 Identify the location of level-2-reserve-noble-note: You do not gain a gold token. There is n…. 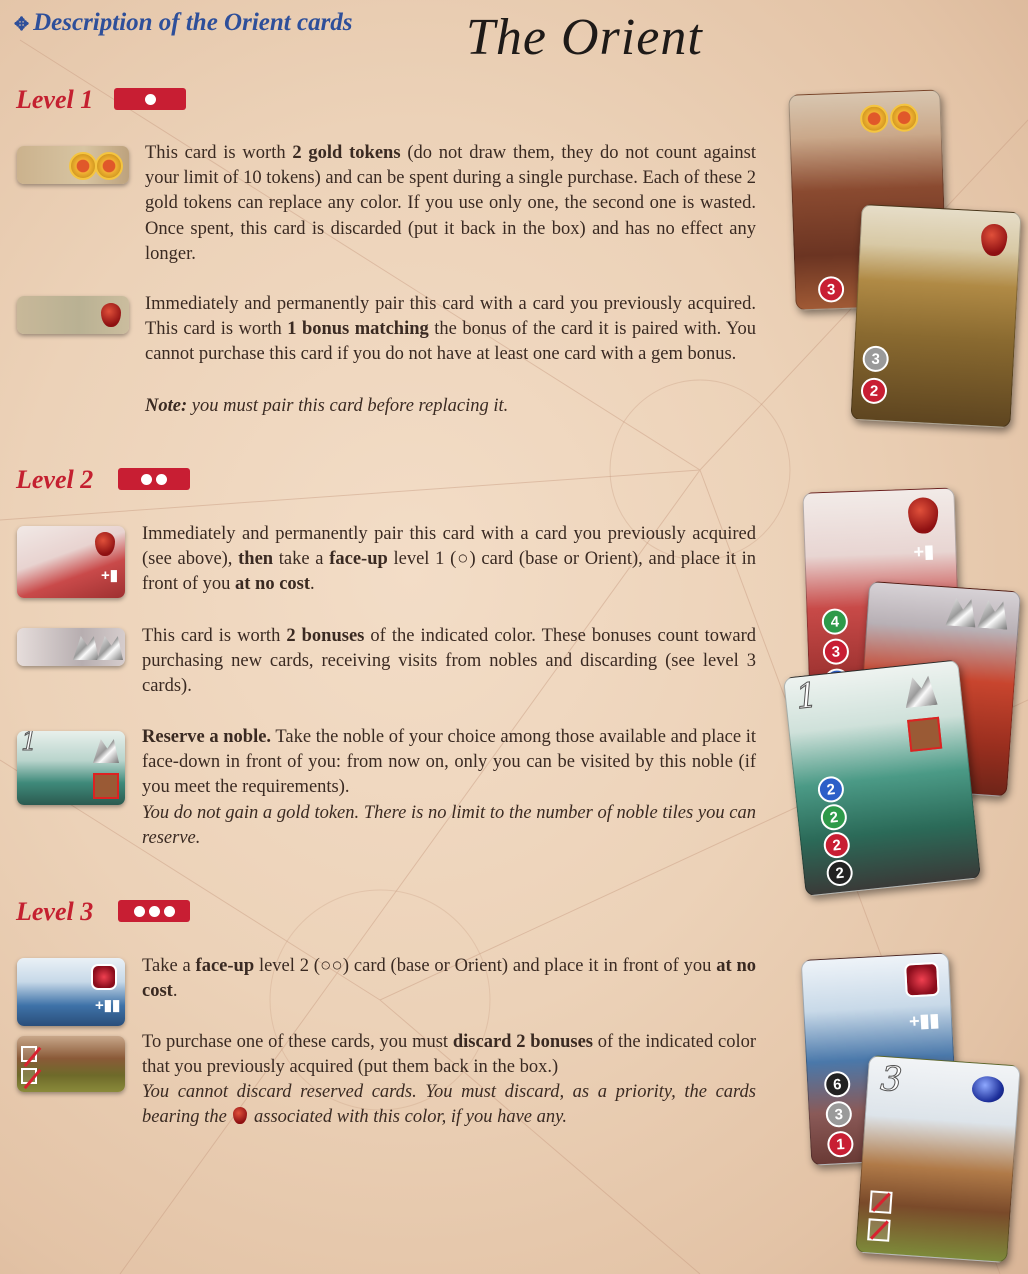
(449, 826).